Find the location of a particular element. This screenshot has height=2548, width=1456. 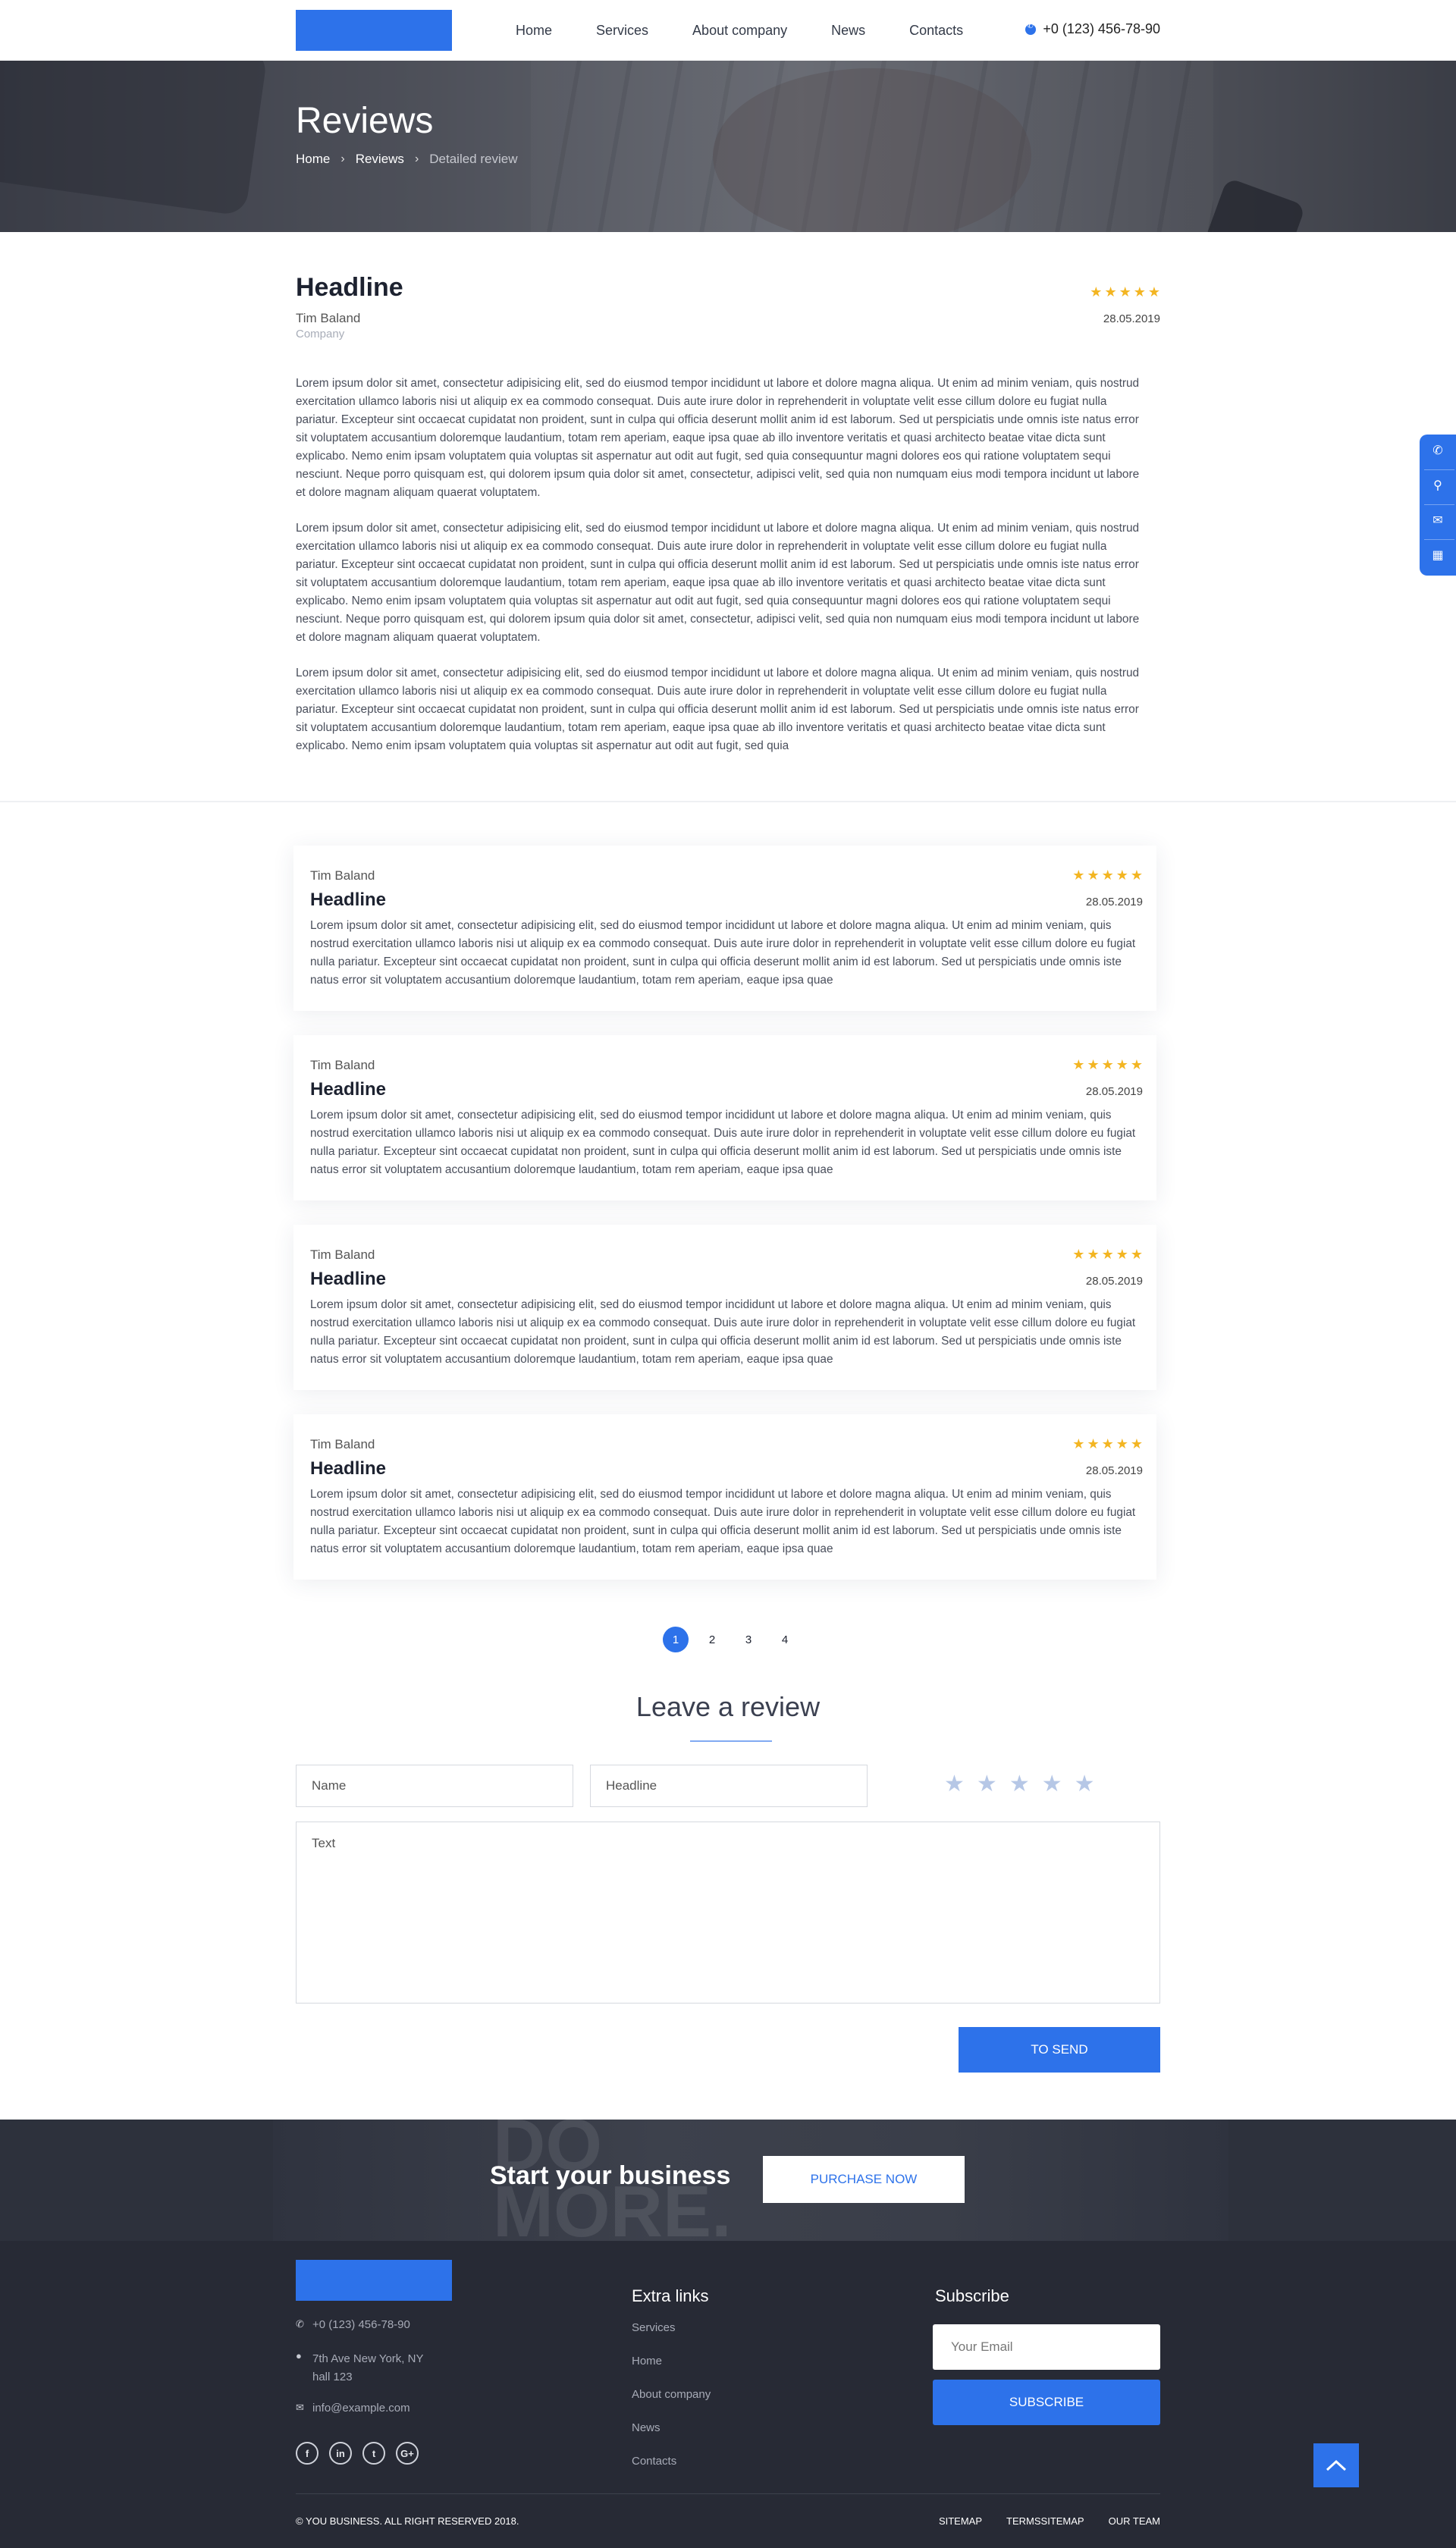

footer-divider is located at coordinates (728, 2493).